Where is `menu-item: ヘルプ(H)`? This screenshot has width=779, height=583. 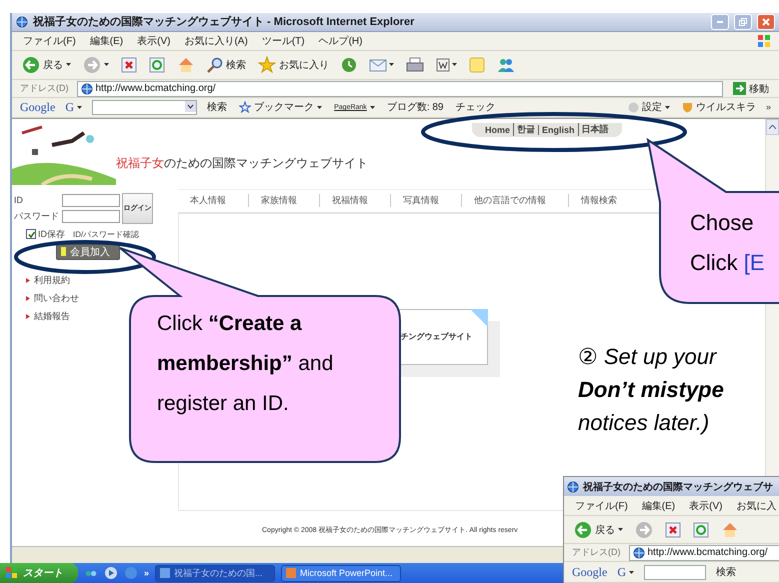 menu-item: ヘルプ(H) is located at coordinates (341, 41).